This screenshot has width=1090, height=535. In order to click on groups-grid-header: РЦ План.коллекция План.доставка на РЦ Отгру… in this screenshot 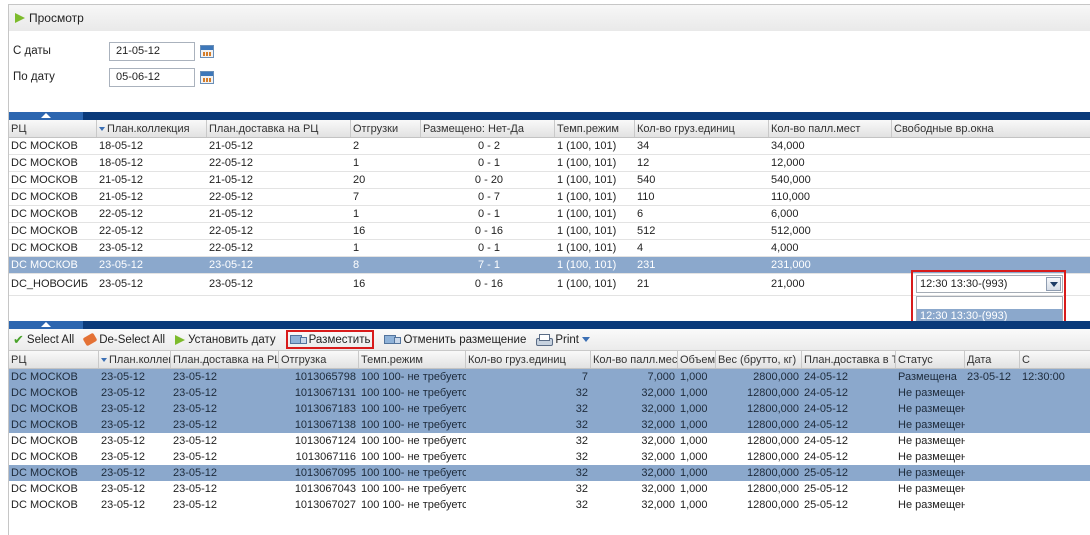, I will do `click(549, 129)`.